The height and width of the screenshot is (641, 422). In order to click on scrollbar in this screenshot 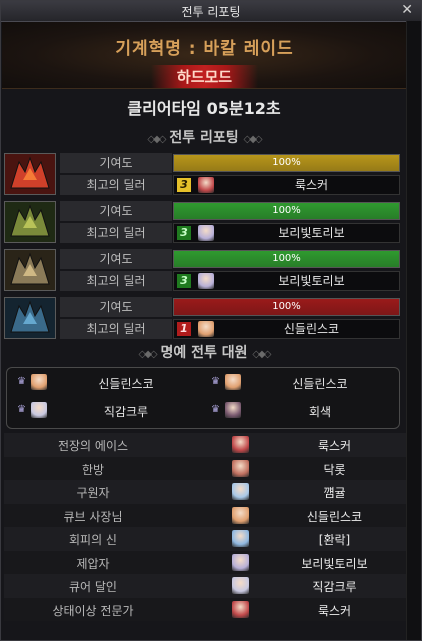, I will do `click(413, 330)`.